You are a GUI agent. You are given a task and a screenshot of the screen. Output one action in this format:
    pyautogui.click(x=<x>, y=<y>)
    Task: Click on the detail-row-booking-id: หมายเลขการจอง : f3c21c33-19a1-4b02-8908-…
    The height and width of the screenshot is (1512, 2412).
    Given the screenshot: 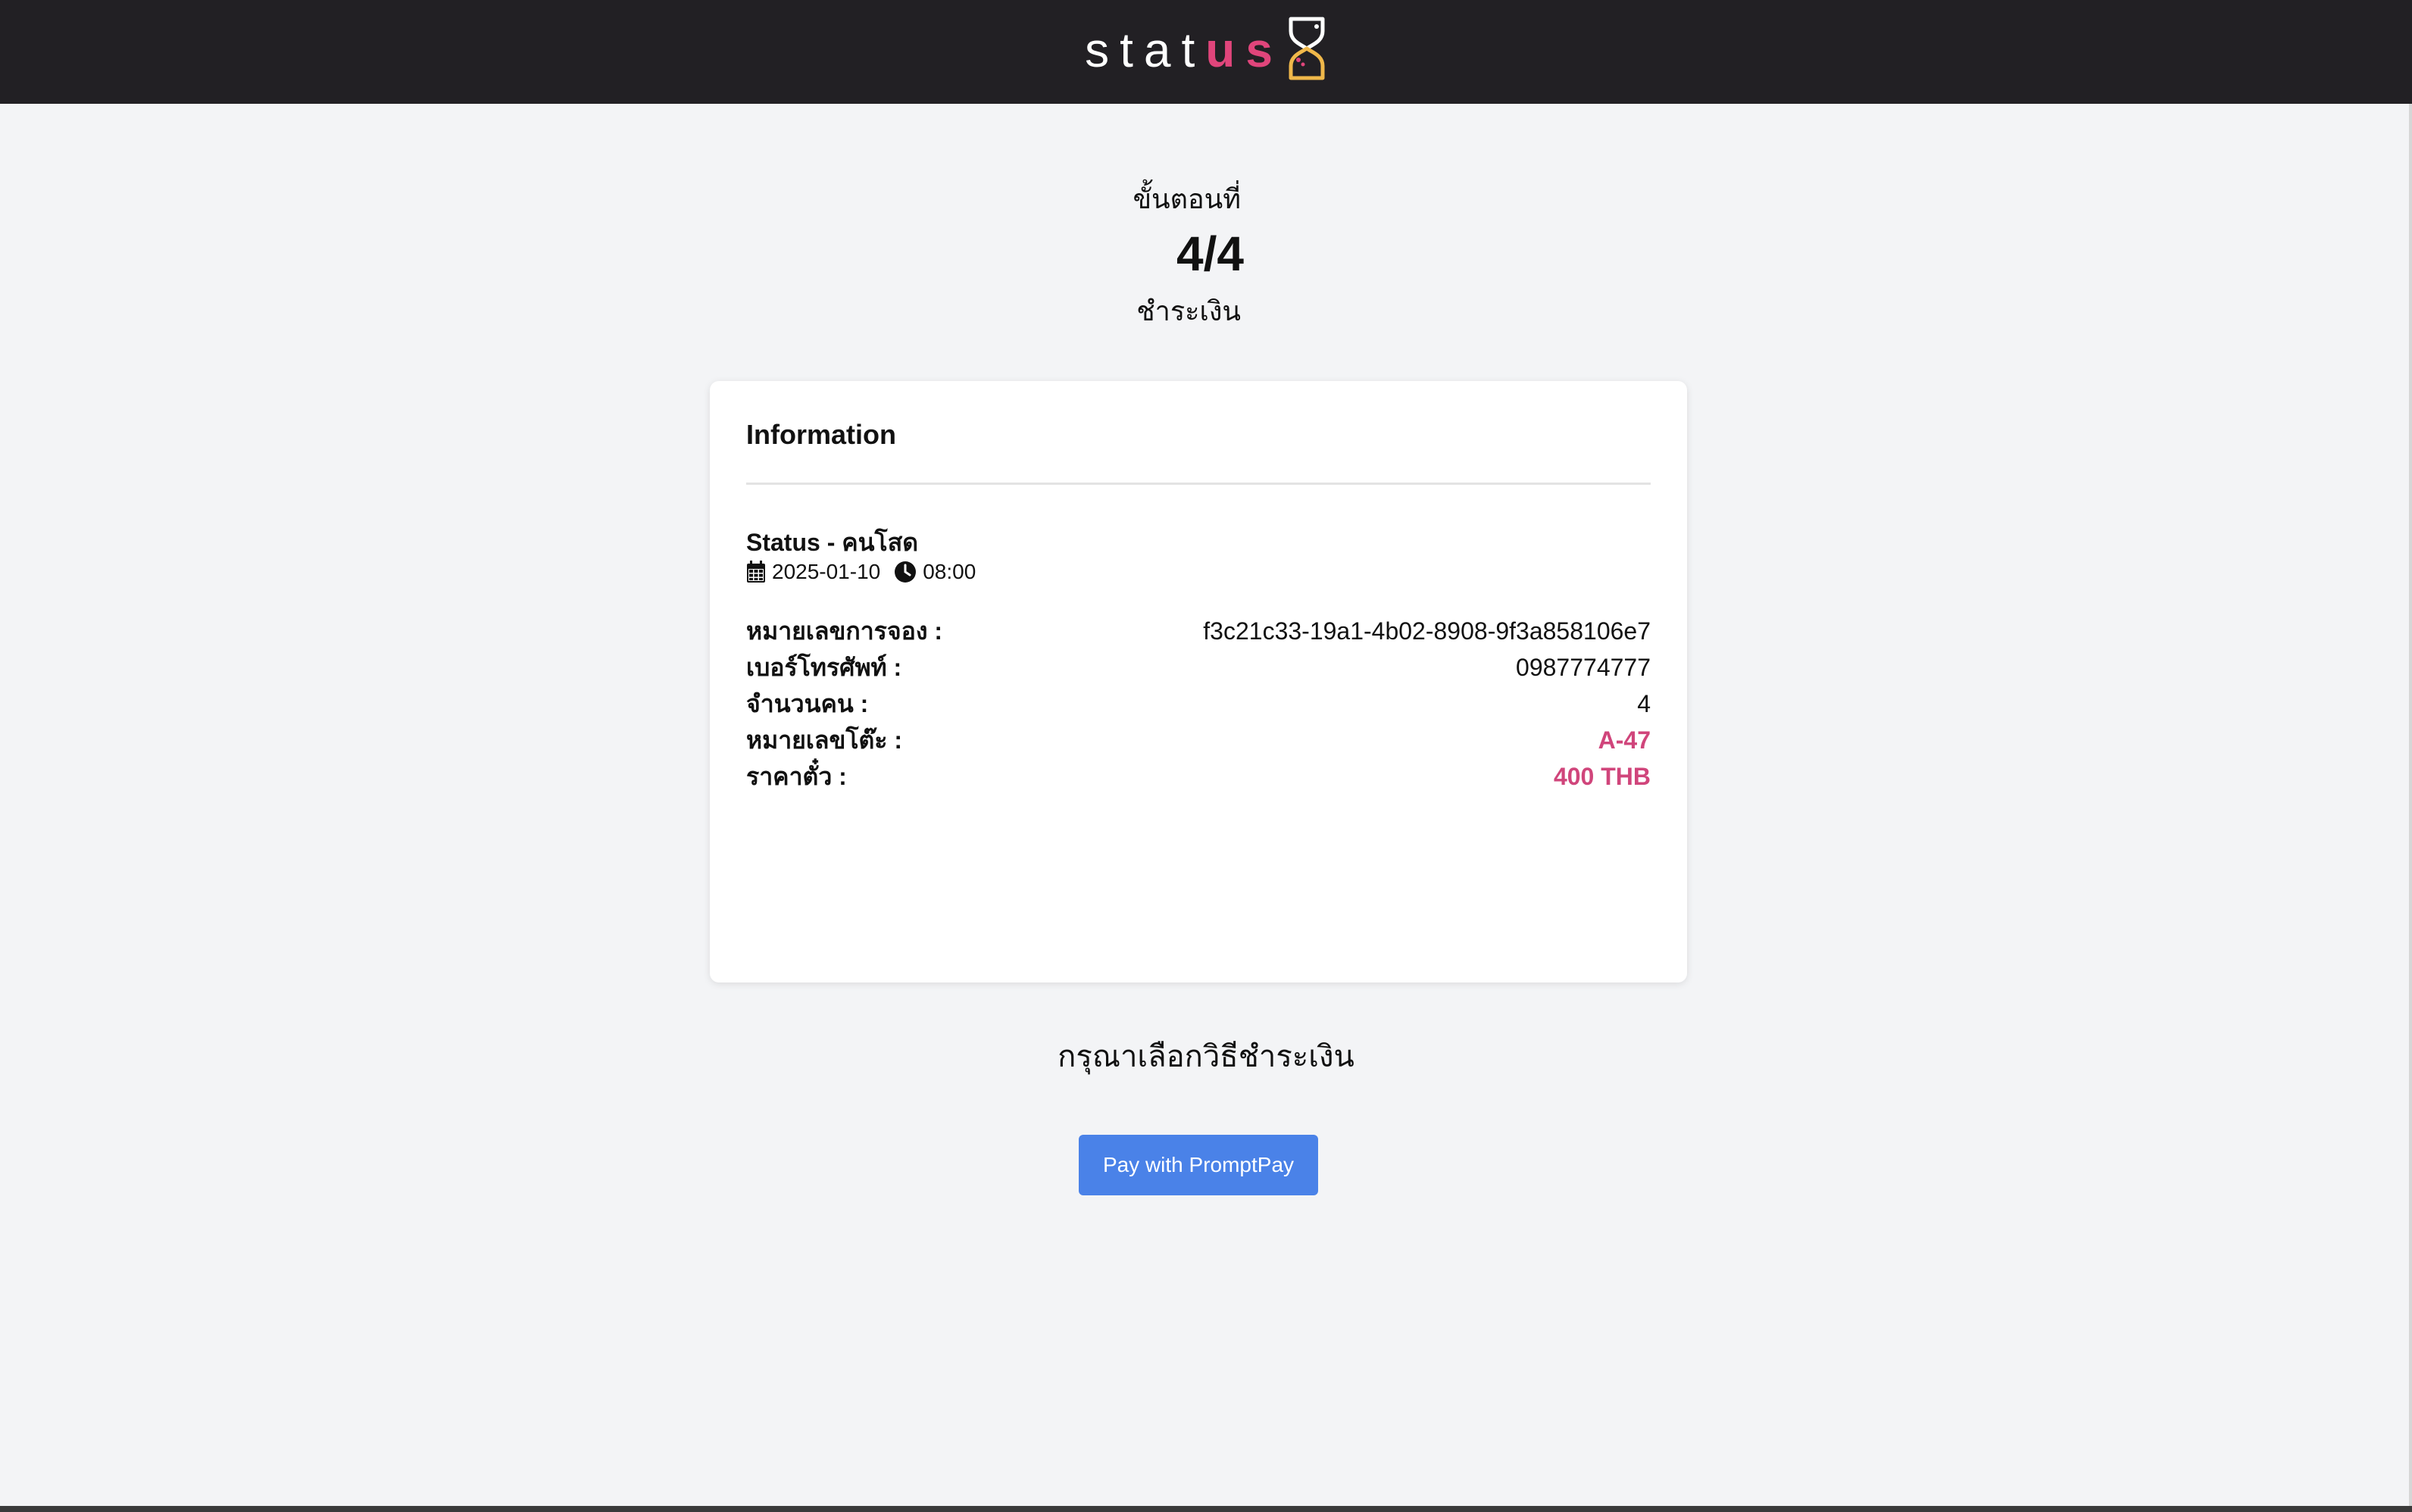 What is the action you would take?
    pyautogui.click(x=1198, y=631)
    